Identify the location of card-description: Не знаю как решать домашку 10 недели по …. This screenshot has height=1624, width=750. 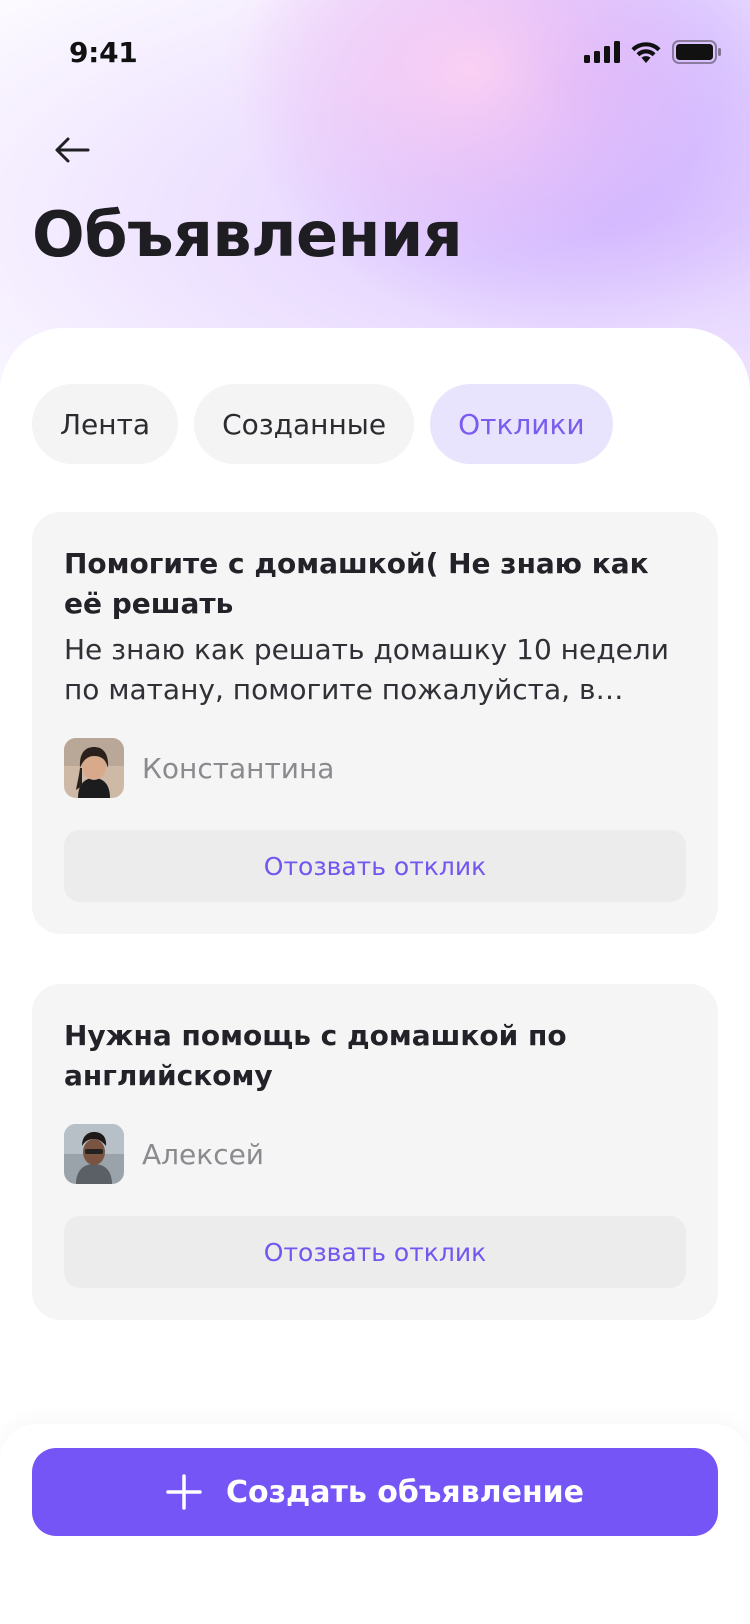
(366, 669).